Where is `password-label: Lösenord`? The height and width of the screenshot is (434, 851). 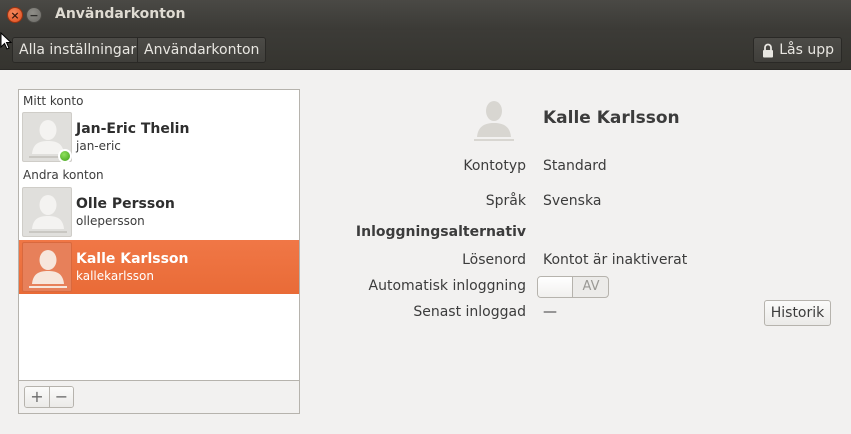 password-label: Lösenord is located at coordinates (494, 260).